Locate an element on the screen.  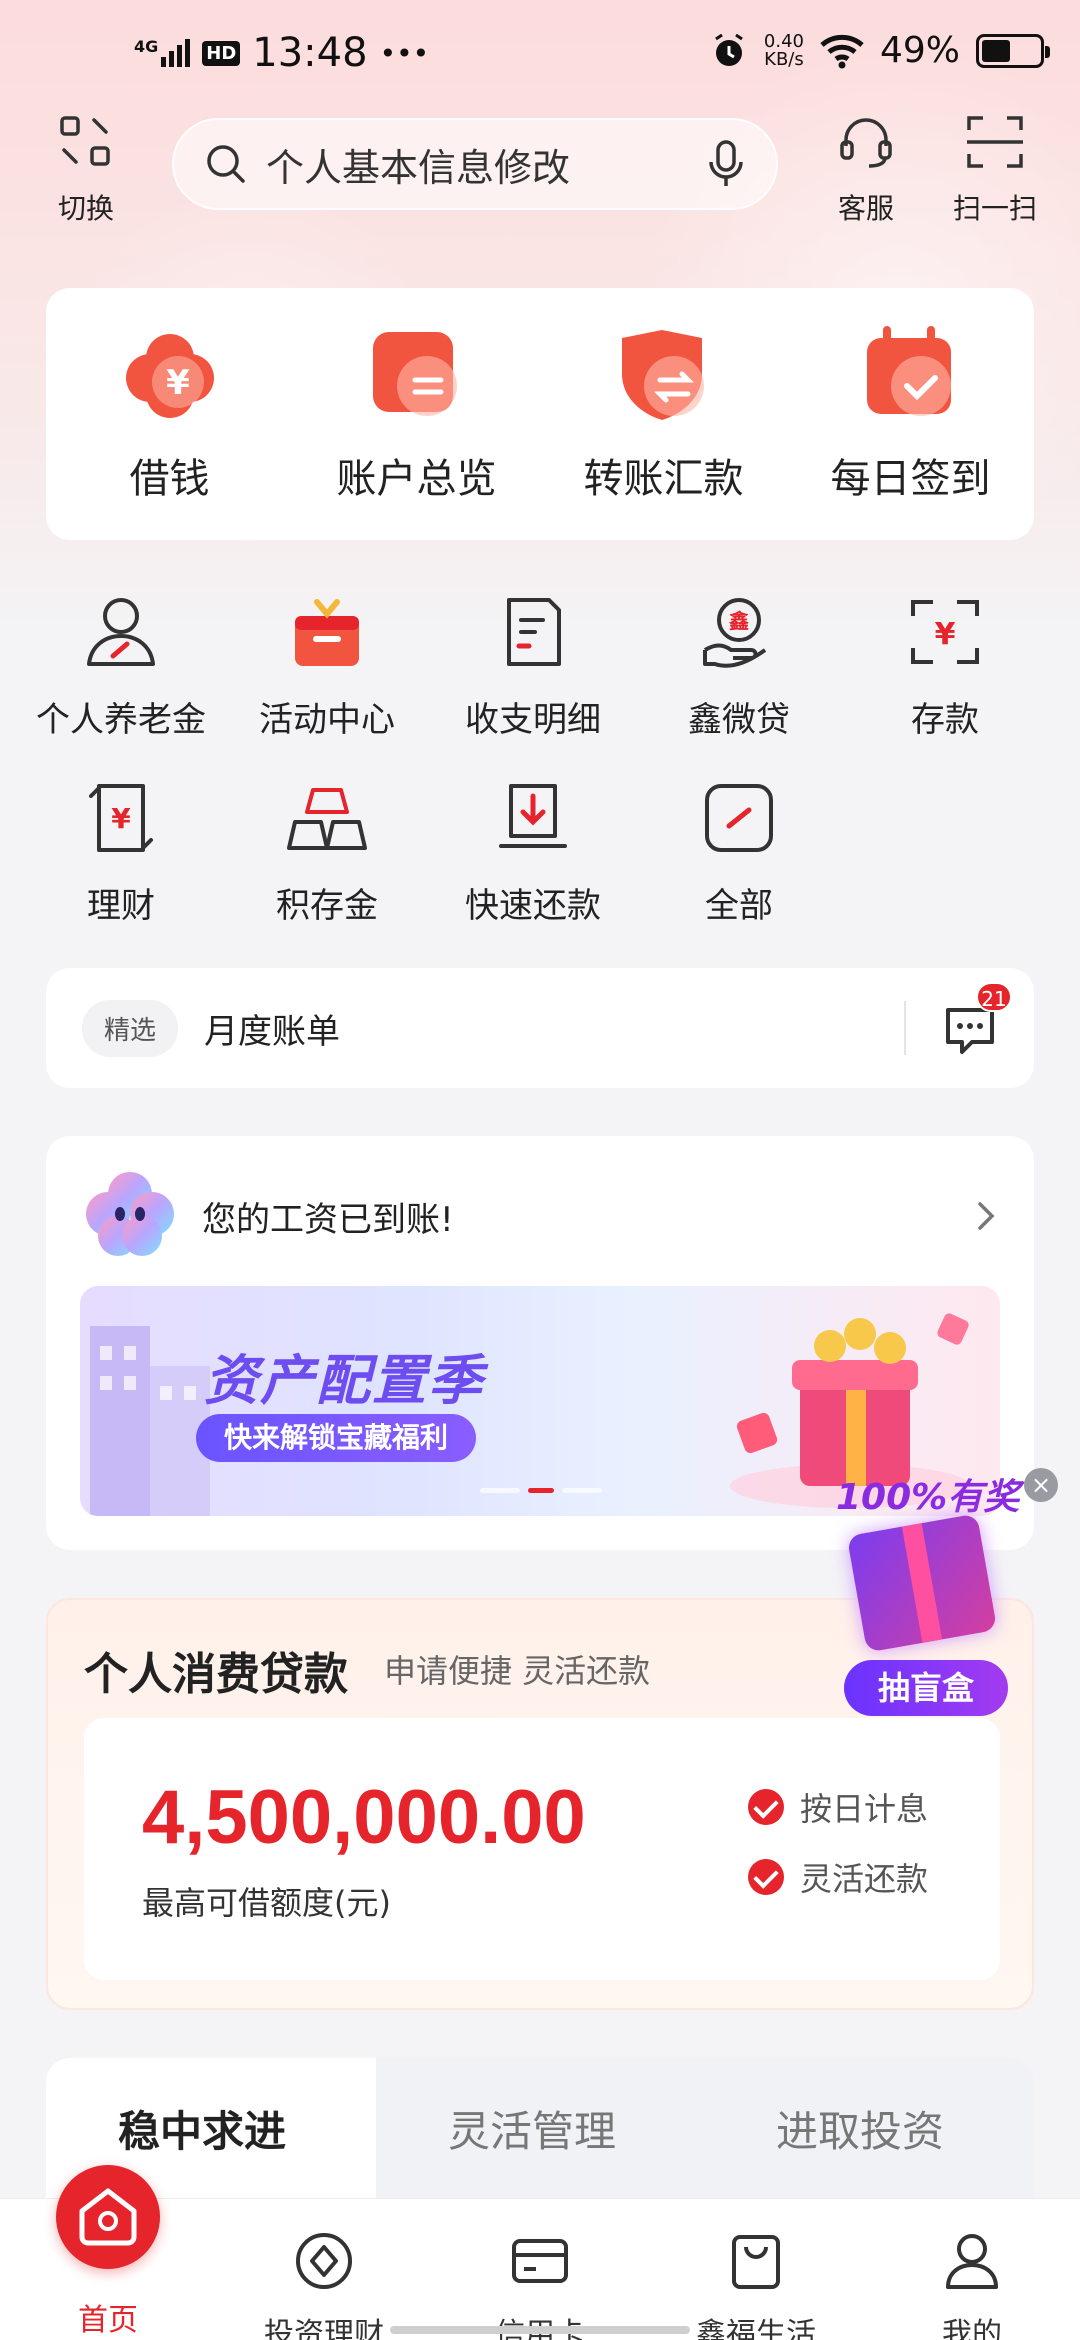
loan-hand-icon: 鑫 is located at coordinates (735, 633).